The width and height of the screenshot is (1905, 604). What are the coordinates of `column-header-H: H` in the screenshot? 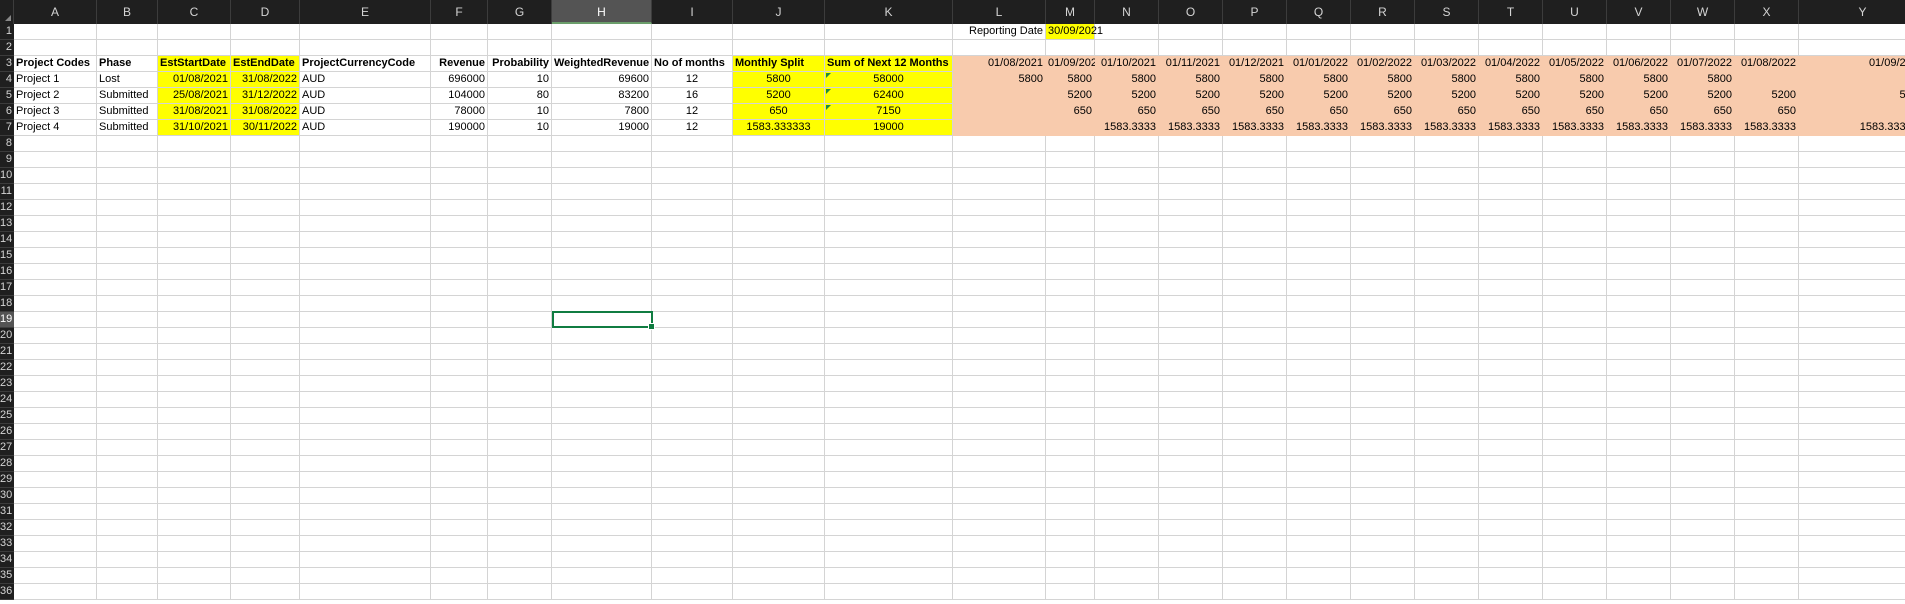 It's located at (602, 12).